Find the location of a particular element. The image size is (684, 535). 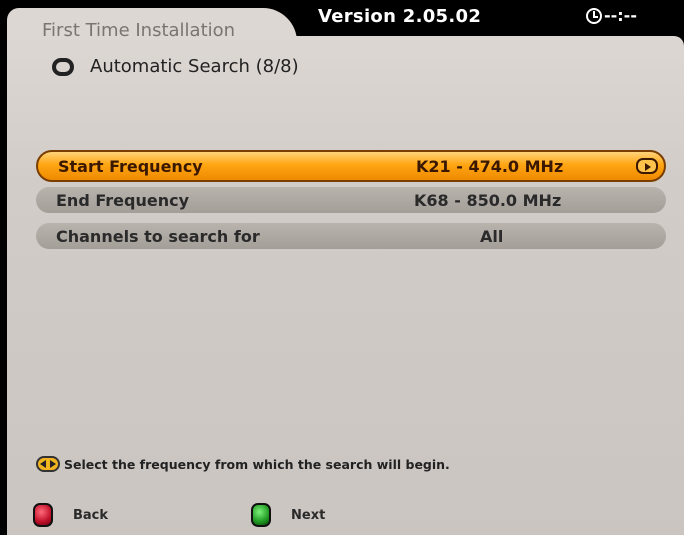

next-button: Next is located at coordinates (288, 515).